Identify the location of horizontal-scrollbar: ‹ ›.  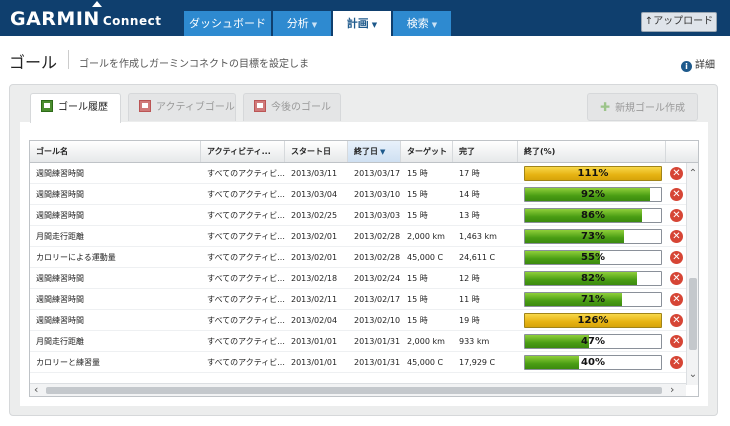
(358, 389).